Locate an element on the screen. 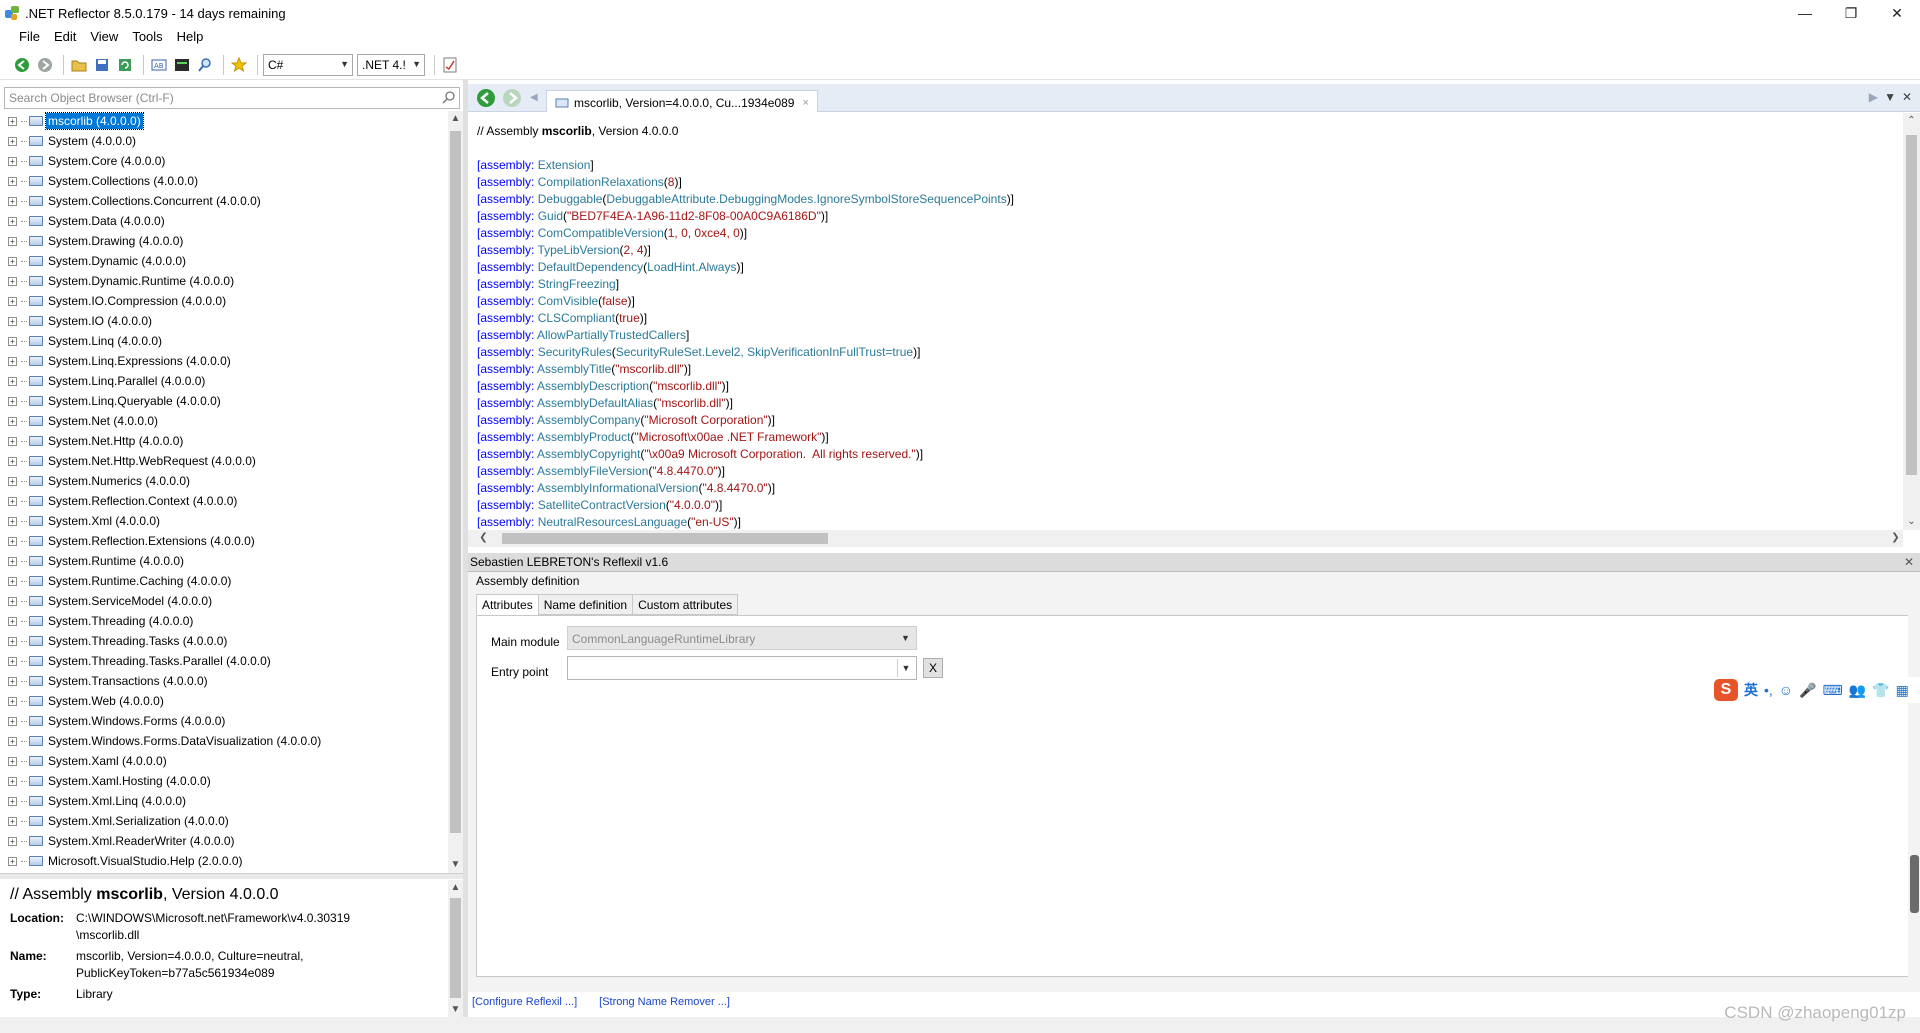 Image resolution: width=1920 pixels, height=1033 pixels. tree-item: + System.Xml (4.0.0.0) is located at coordinates (225, 521).